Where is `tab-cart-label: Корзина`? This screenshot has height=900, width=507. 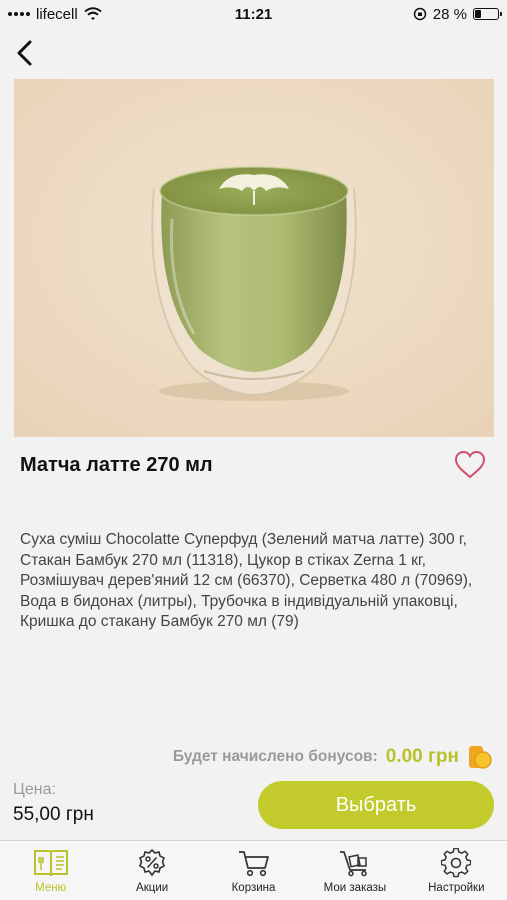 tab-cart-label: Корзина is located at coordinates (253, 888).